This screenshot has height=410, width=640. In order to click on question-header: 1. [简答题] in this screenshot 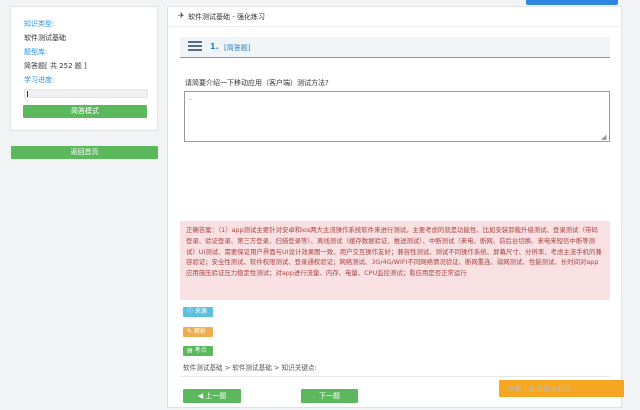, I will do `click(395, 47)`.